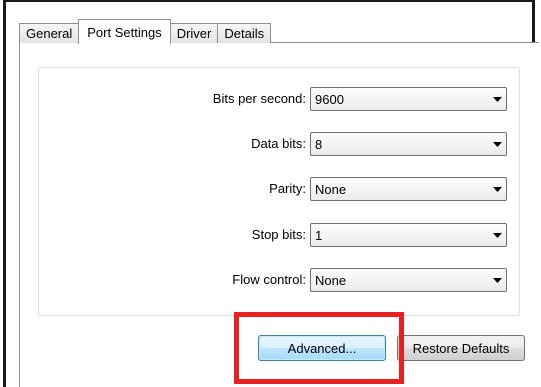 The height and width of the screenshot is (387, 541). What do you see at coordinates (331, 189) in the screenshot?
I see `parity-value: None` at bounding box center [331, 189].